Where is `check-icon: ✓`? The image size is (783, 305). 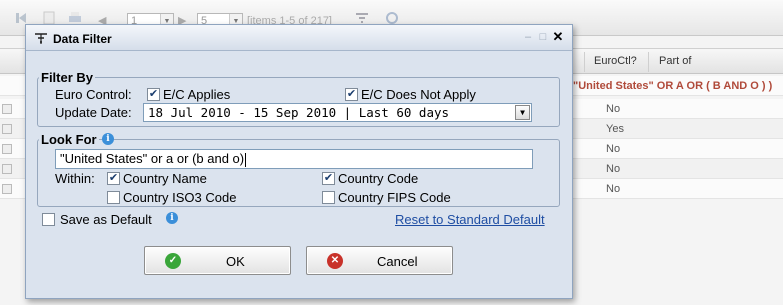 check-icon: ✓ is located at coordinates (173, 261).